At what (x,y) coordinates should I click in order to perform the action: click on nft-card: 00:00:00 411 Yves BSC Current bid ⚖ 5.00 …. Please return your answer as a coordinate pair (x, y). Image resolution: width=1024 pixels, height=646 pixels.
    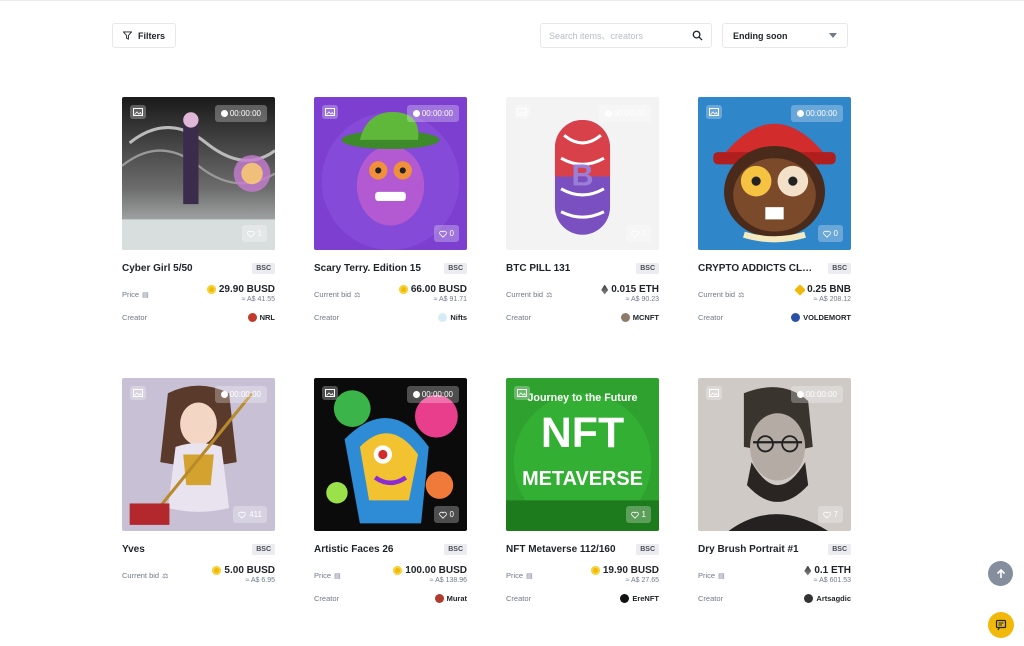
    Looking at the image, I should click on (198, 490).